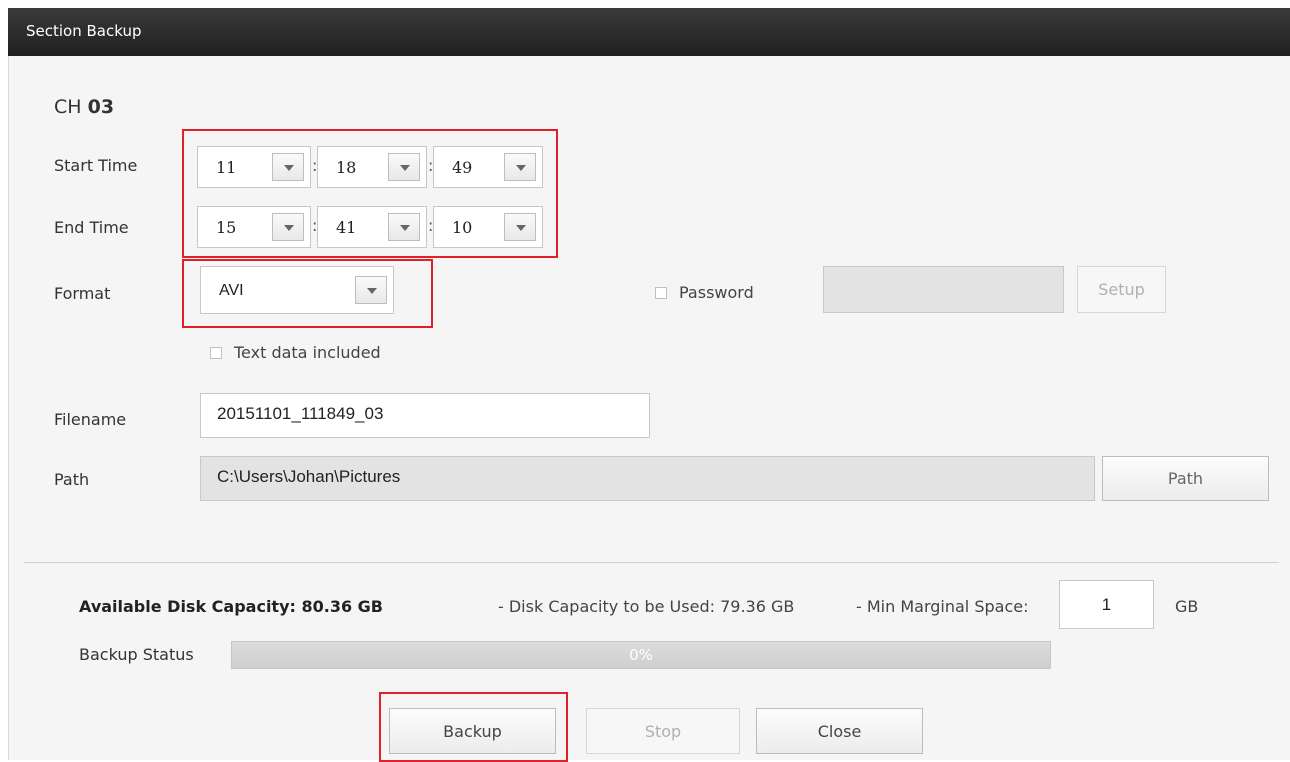 This screenshot has height=762, width=1290. Describe the element at coordinates (425, 415) in the screenshot. I see `filename-input: 20151101_111849_03` at that location.